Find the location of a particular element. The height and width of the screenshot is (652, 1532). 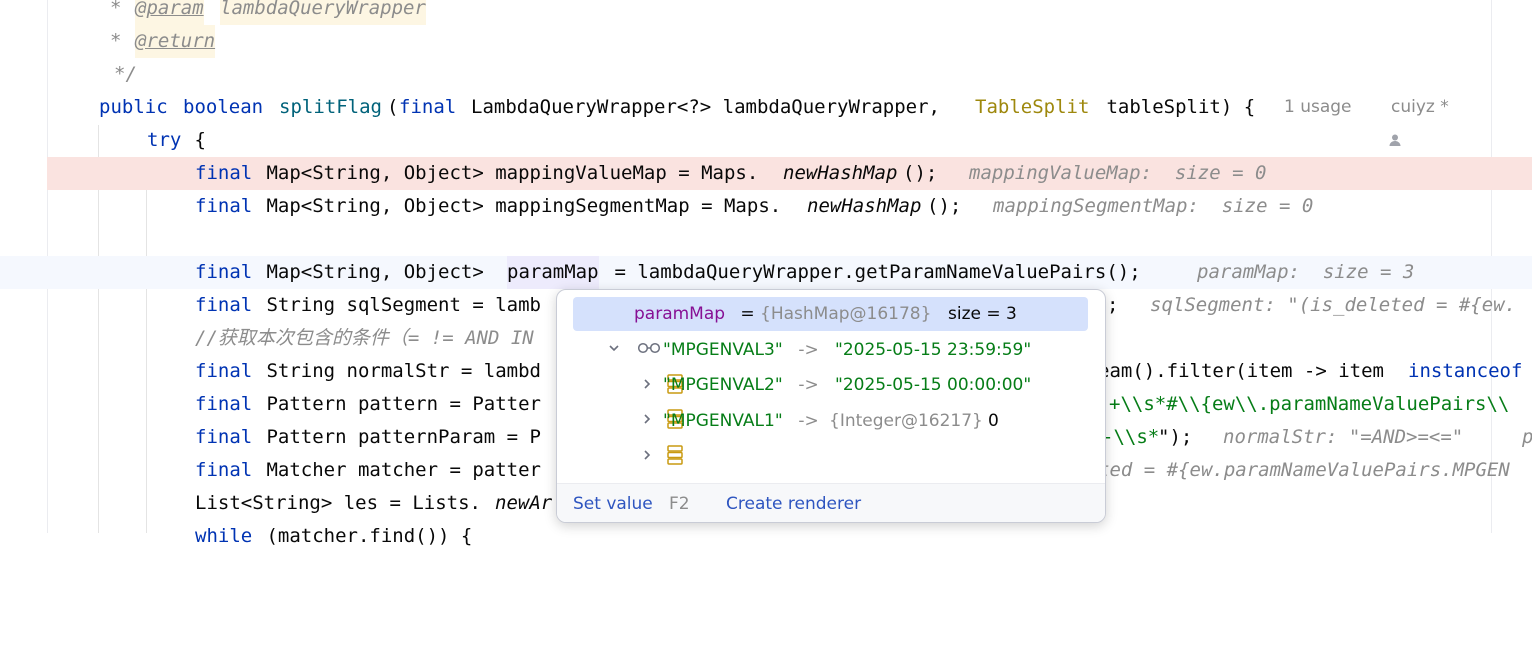

code-text: String sqlSegment = lamb is located at coordinates (398, 305).